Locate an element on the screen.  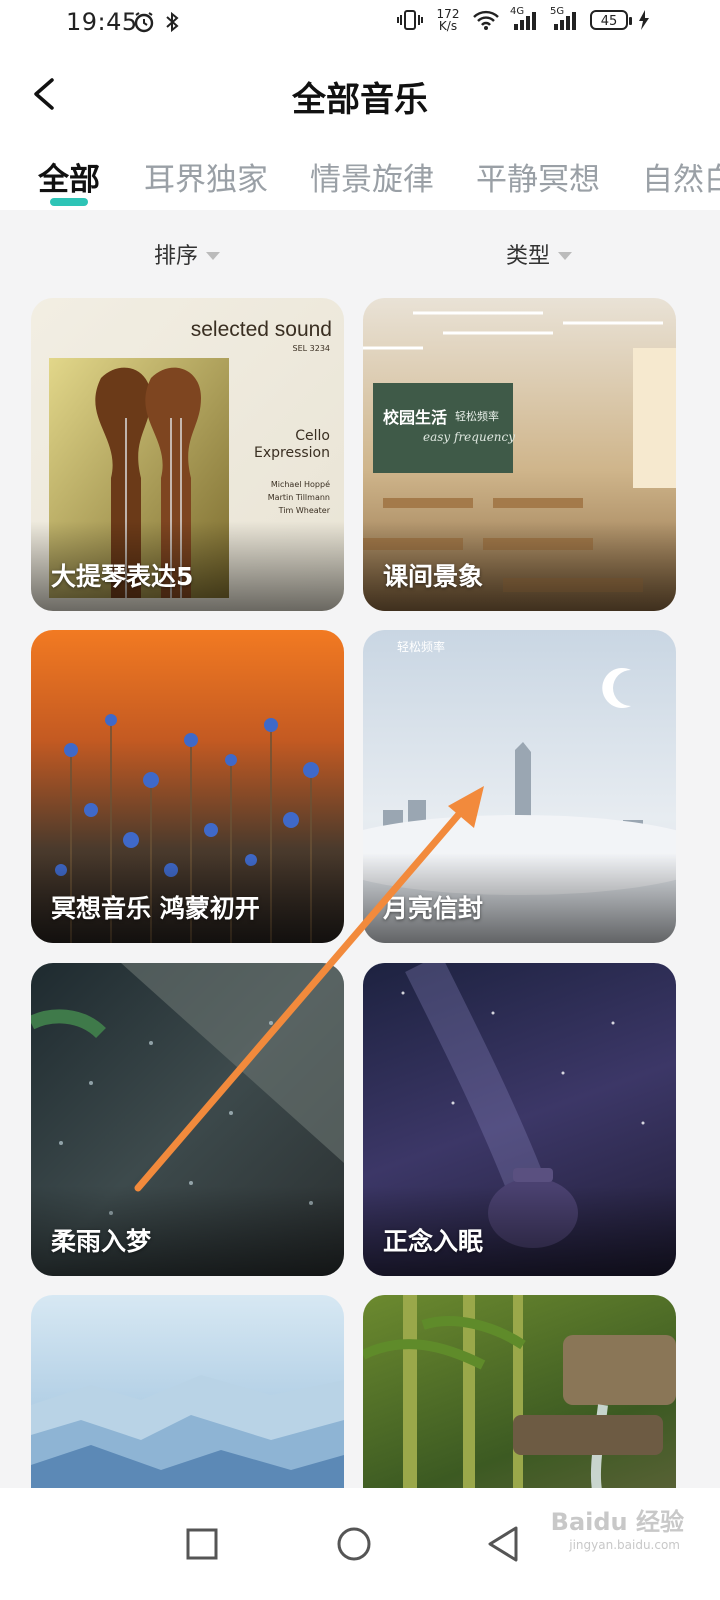
header: 全部音乐 is located at coordinates (360, 94).